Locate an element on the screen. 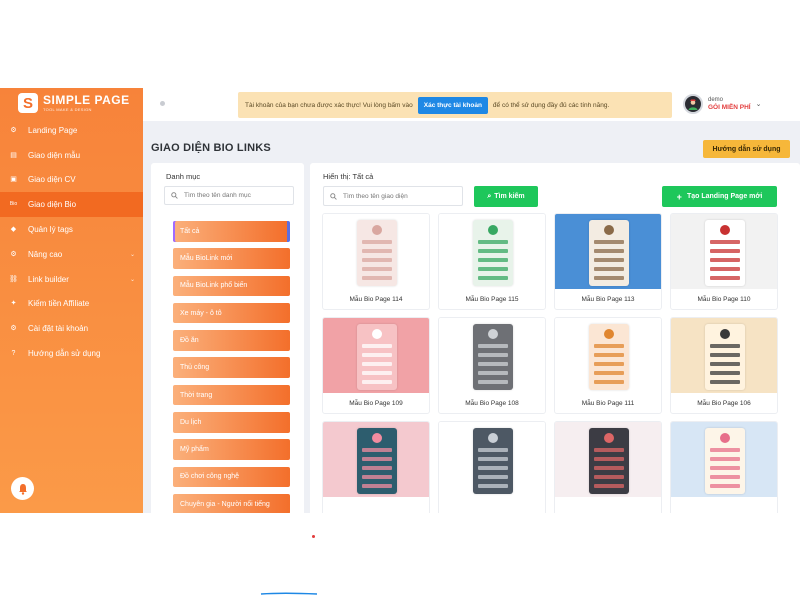 Image resolution: width=800 pixels, height=600 pixels. link-icon: ⛓ is located at coordinates (13, 279).